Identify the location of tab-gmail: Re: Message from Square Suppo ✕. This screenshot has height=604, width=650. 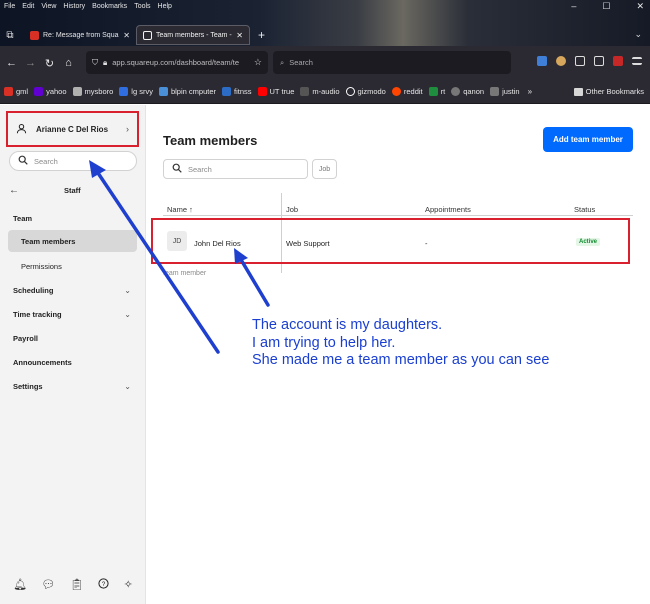
(80, 35).